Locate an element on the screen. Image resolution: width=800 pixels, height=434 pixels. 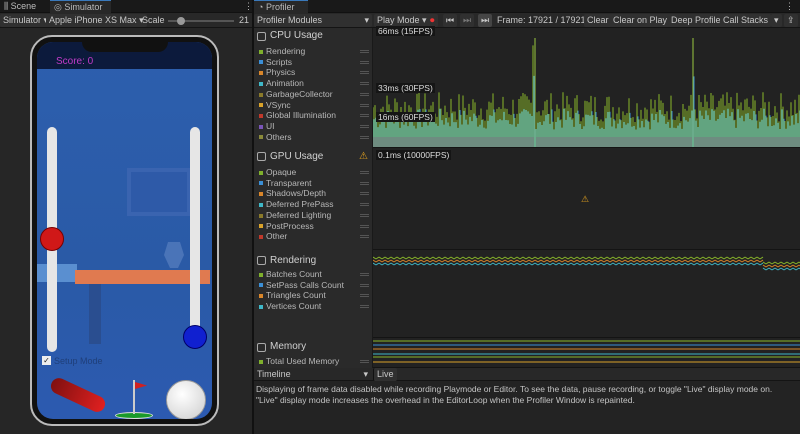
legend-item-deferred-lighting: Deferred Lighting is located at coordinates (315, 215).